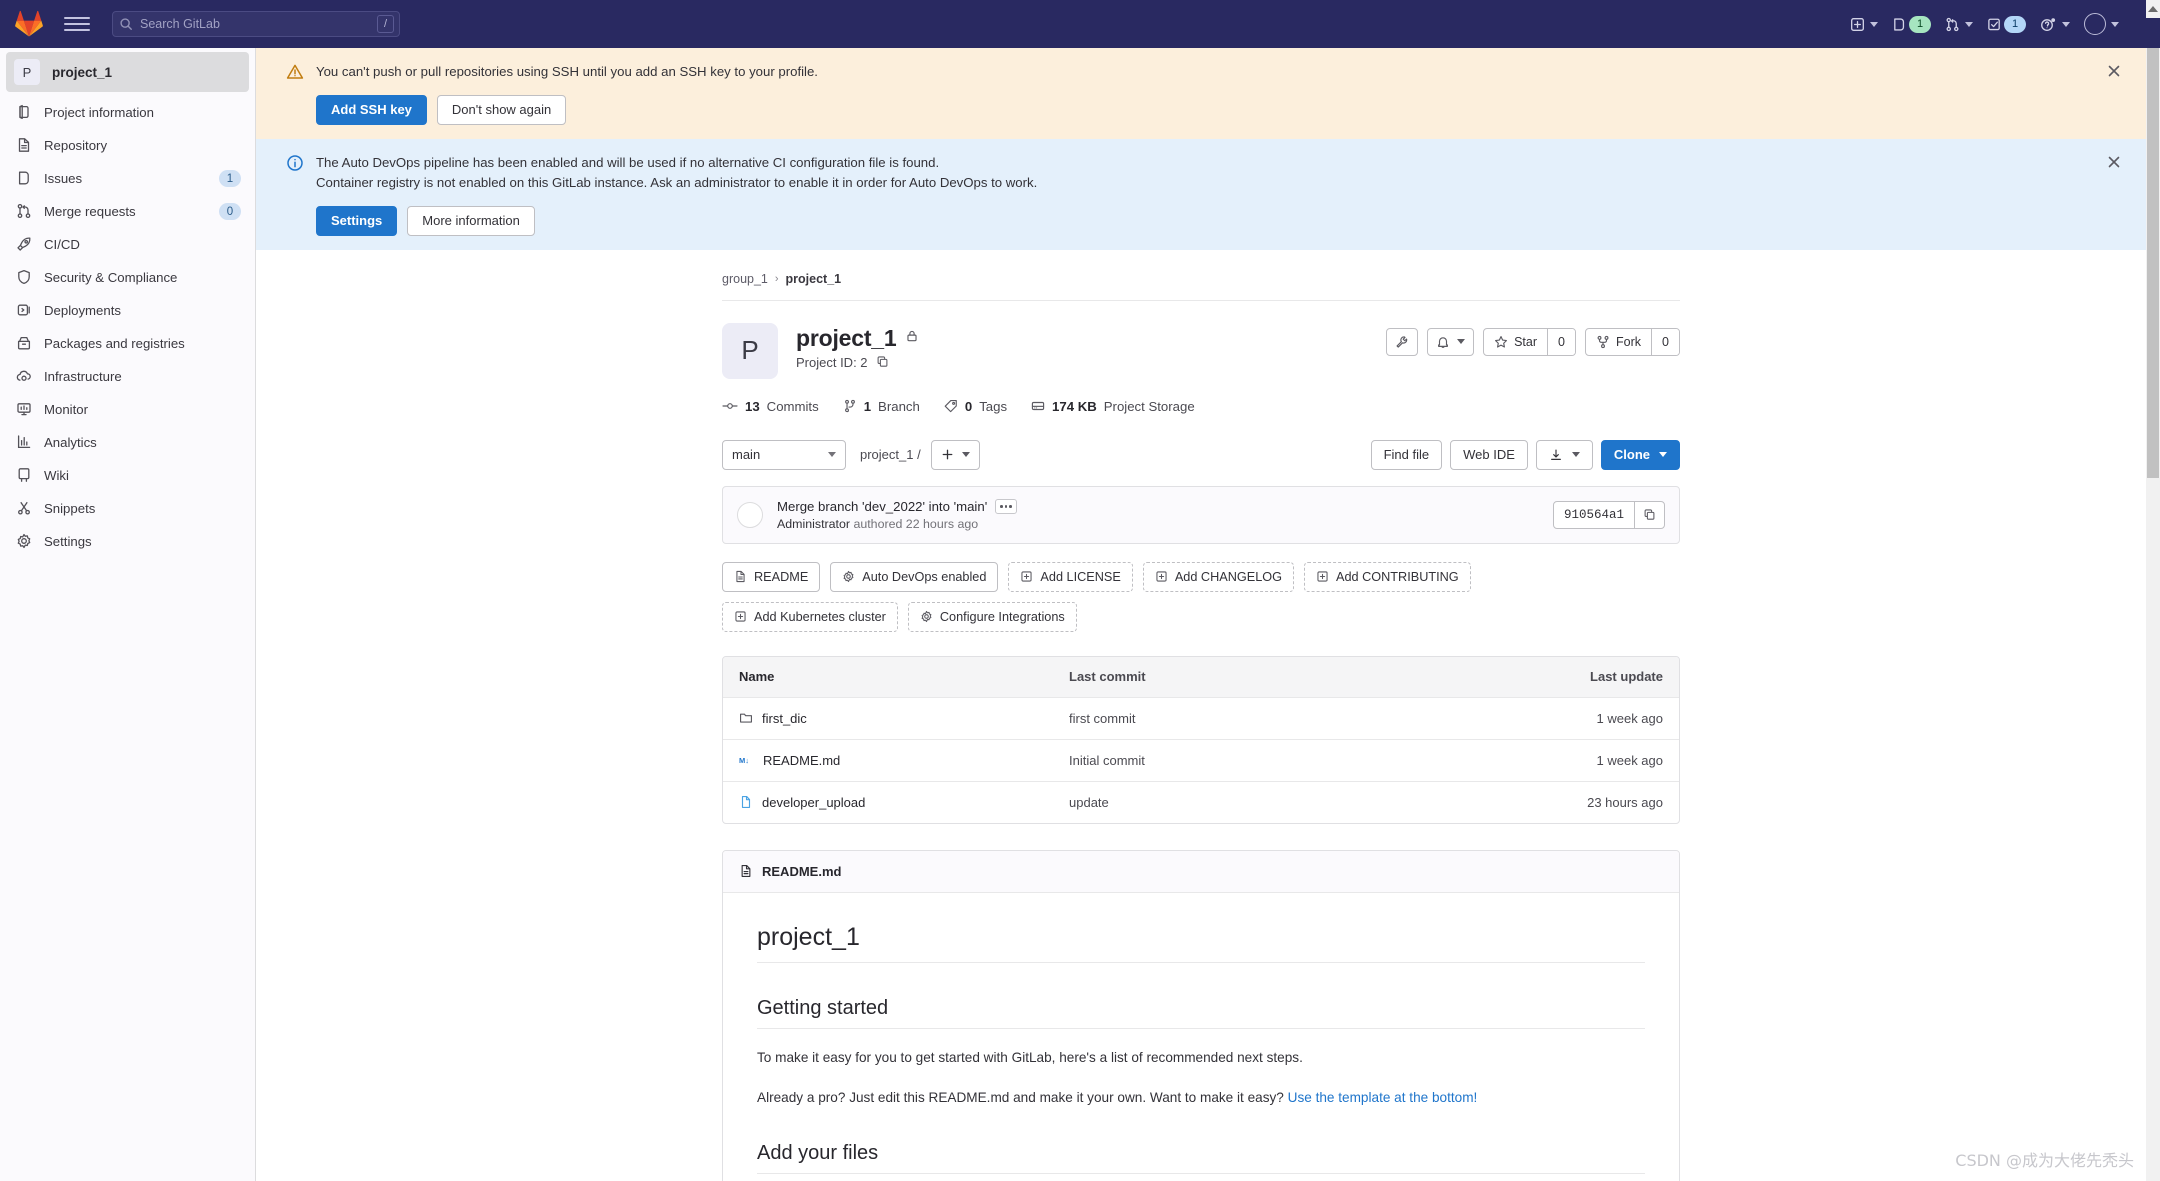  Describe the element at coordinates (1291, 718) in the screenshot. I see `row-last-commit: first commit` at that location.